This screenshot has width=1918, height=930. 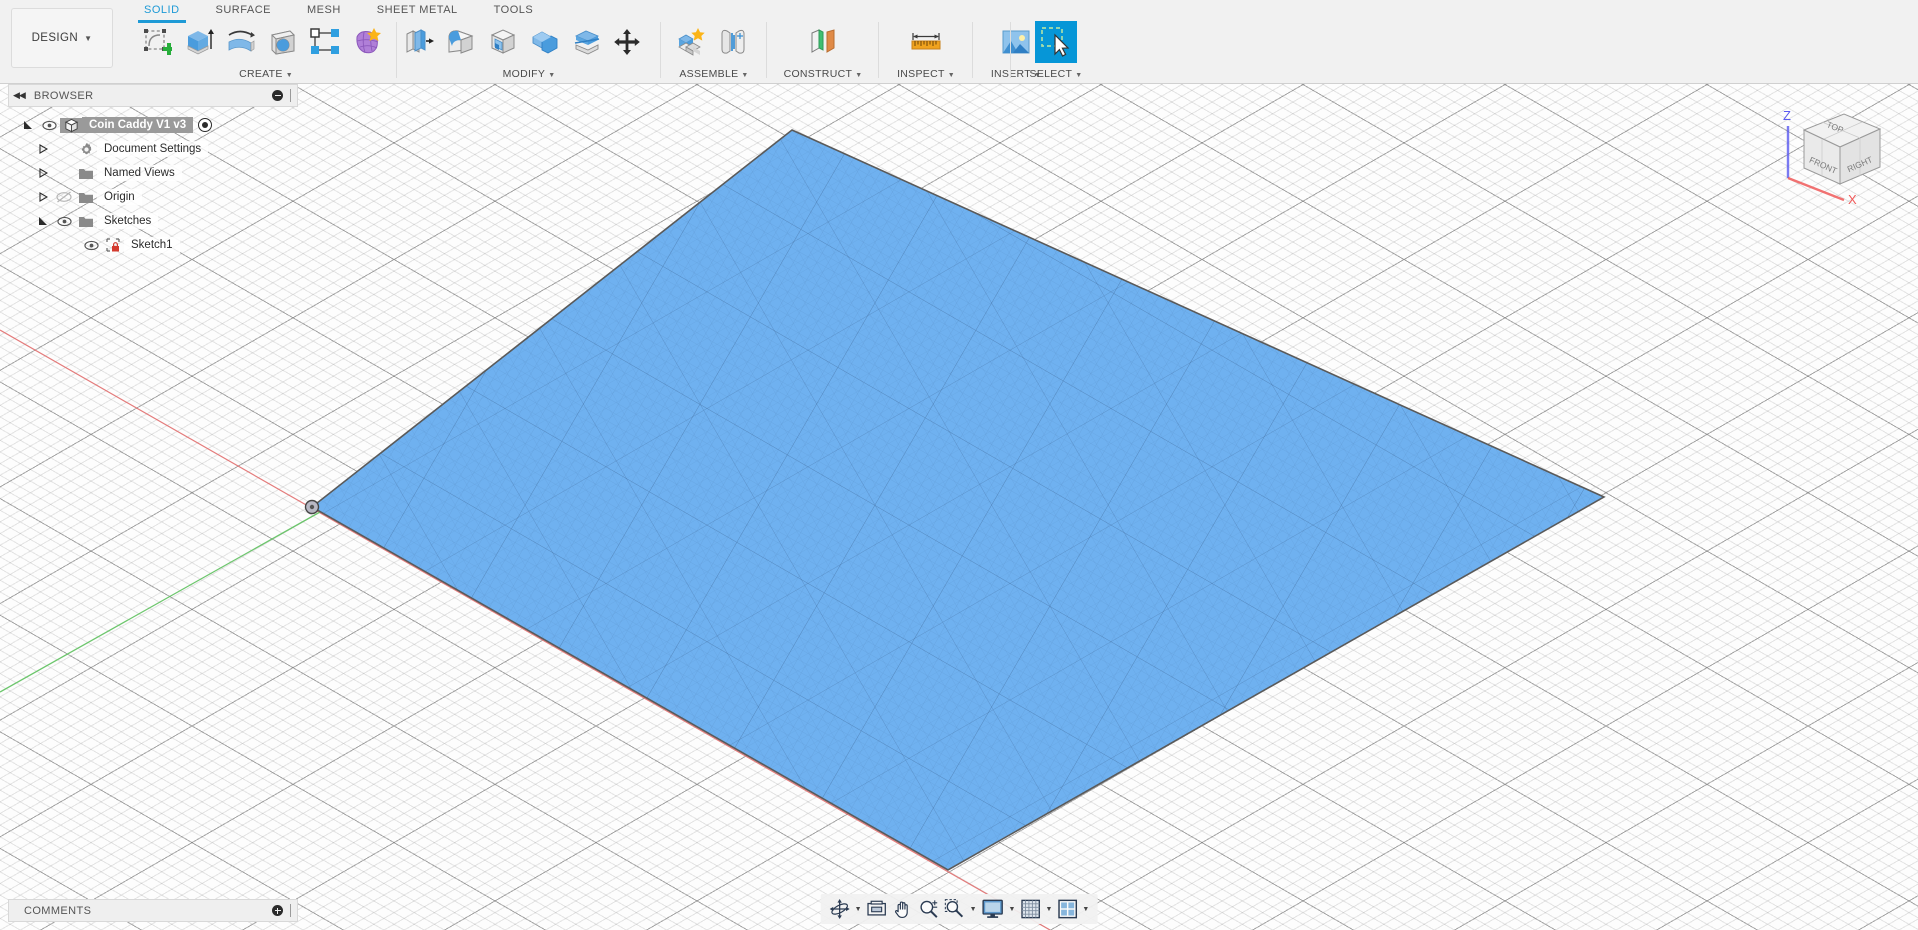 What do you see at coordinates (417, 10) in the screenshot?
I see `tab-sheet-metal: SHEET METAL` at bounding box center [417, 10].